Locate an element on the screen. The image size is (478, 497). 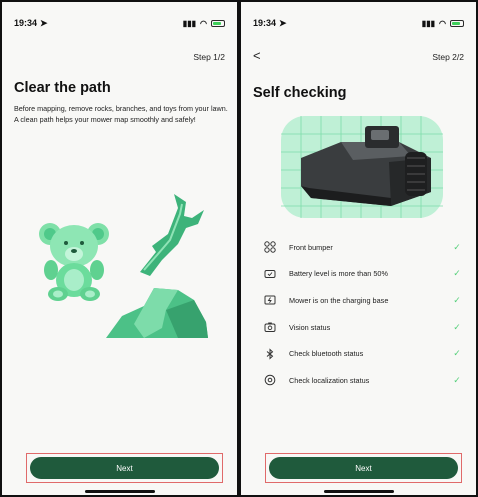
check-label: Check bluetooth status is located at coordinates (326, 354).